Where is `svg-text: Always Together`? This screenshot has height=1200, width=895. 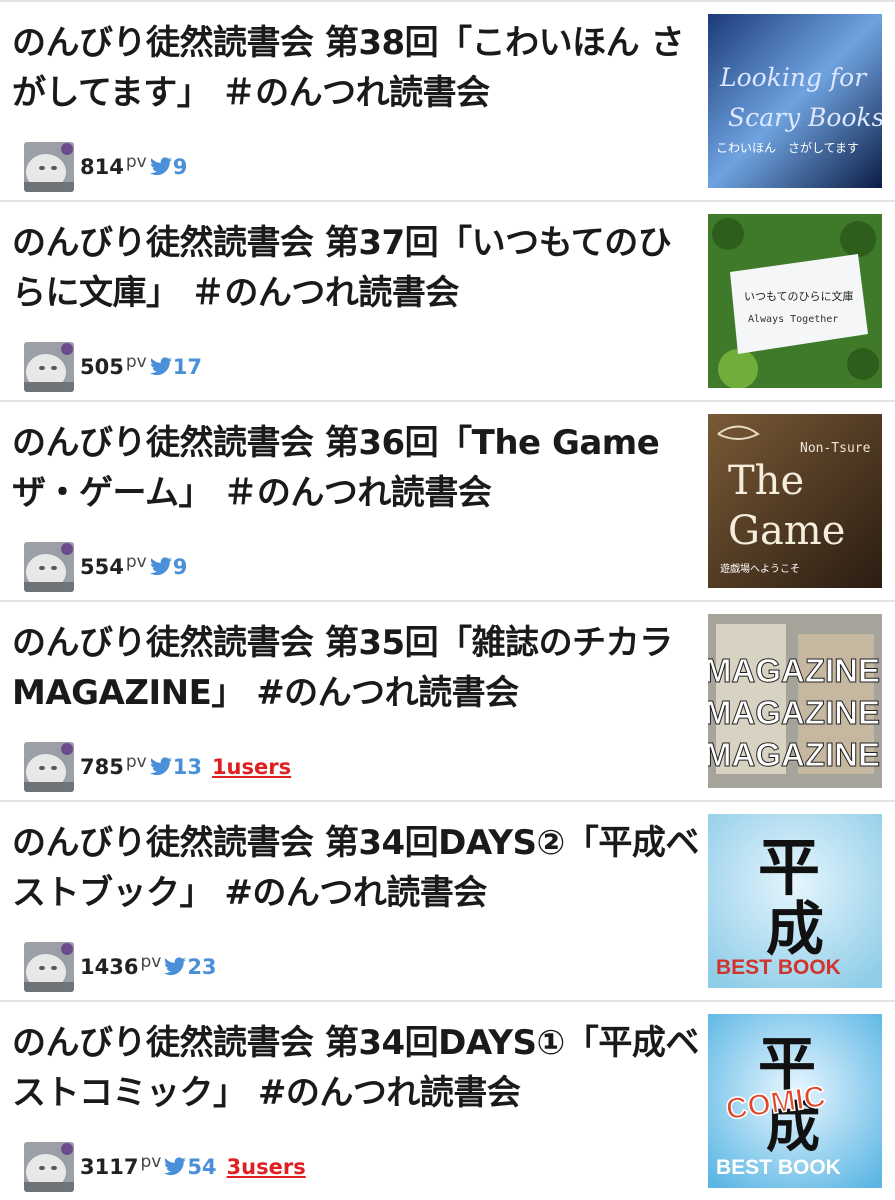 svg-text: Always Together is located at coordinates (793, 319).